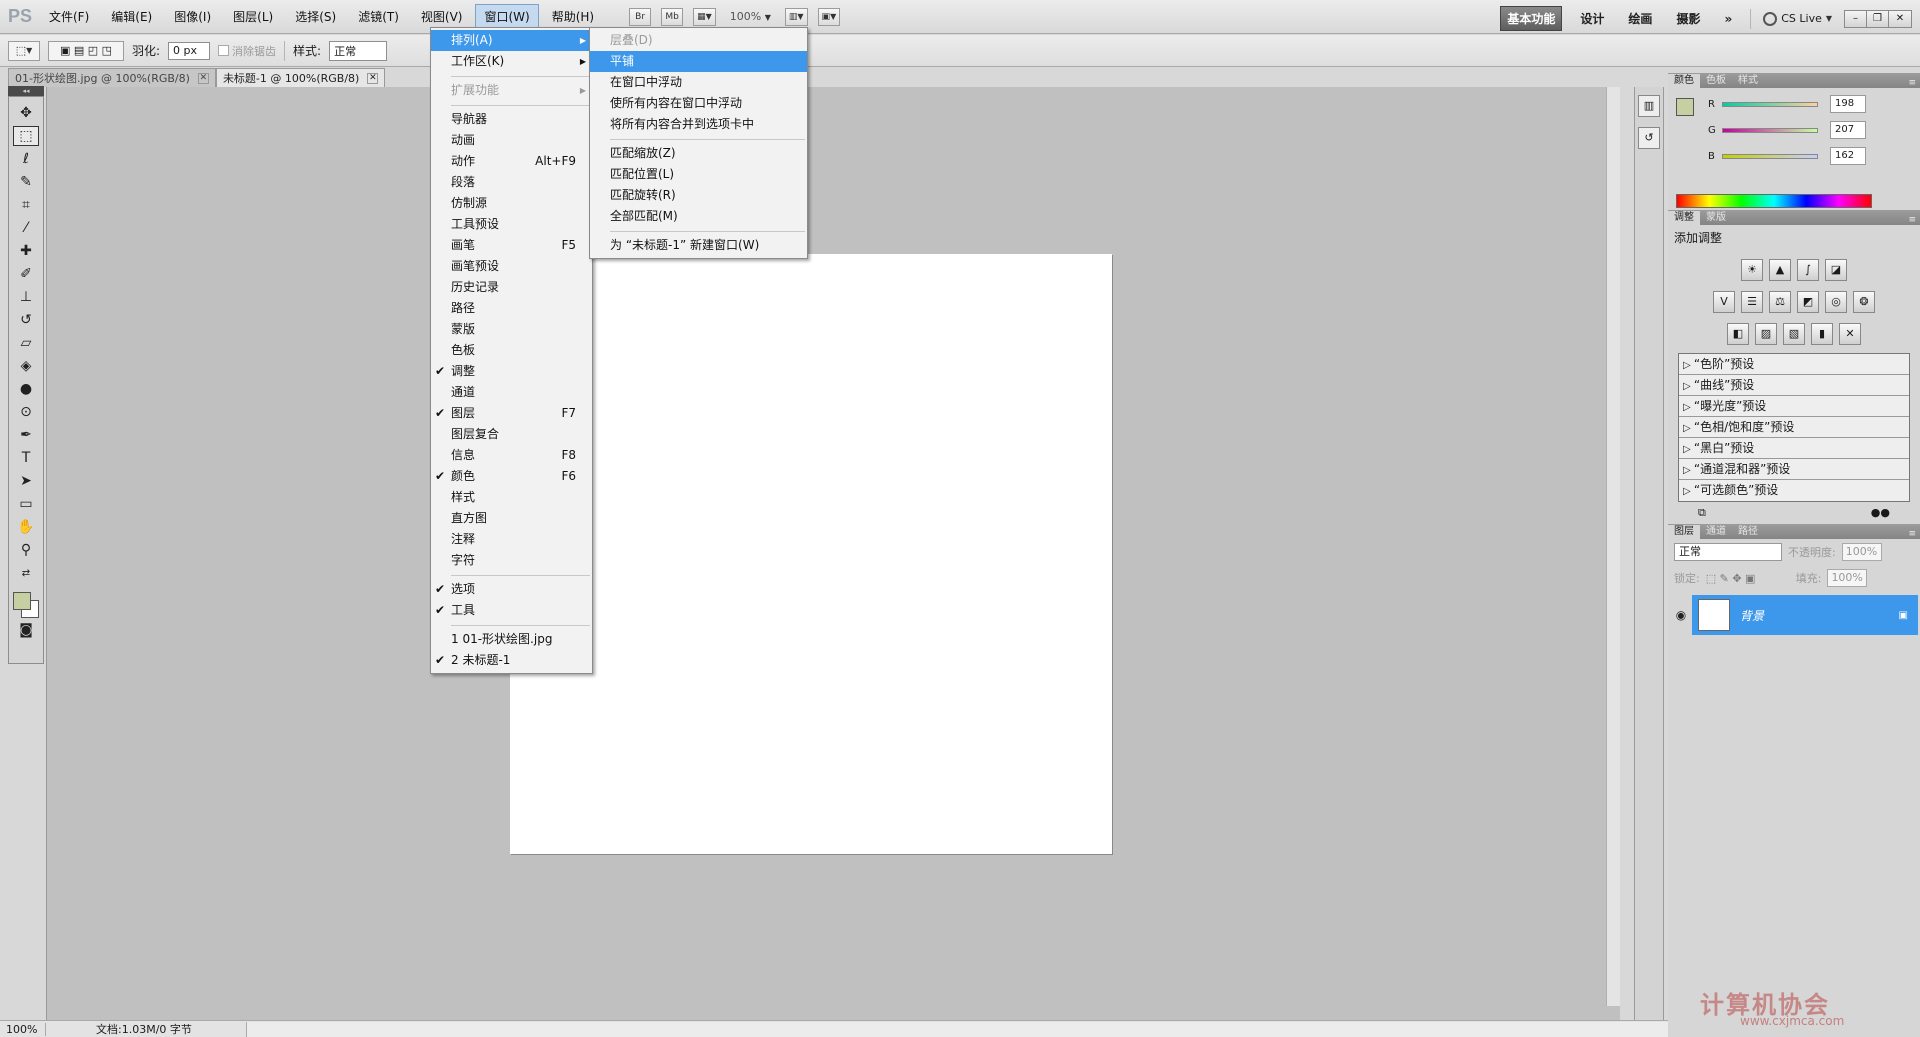 The width and height of the screenshot is (1920, 1037). What do you see at coordinates (1878, 18) in the screenshot?
I see `restore-icon: ❐` at bounding box center [1878, 18].